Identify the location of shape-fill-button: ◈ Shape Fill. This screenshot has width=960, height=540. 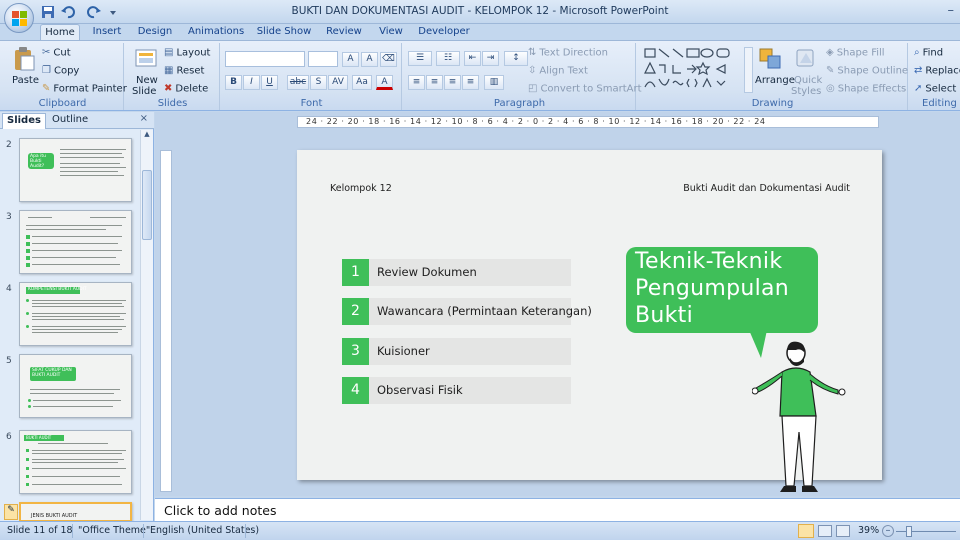
(855, 53).